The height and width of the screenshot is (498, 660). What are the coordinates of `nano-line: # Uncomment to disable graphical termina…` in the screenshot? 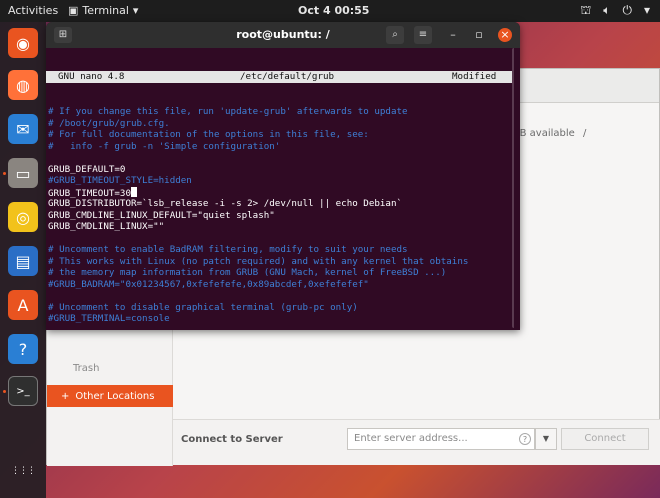 It's located at (280, 308).